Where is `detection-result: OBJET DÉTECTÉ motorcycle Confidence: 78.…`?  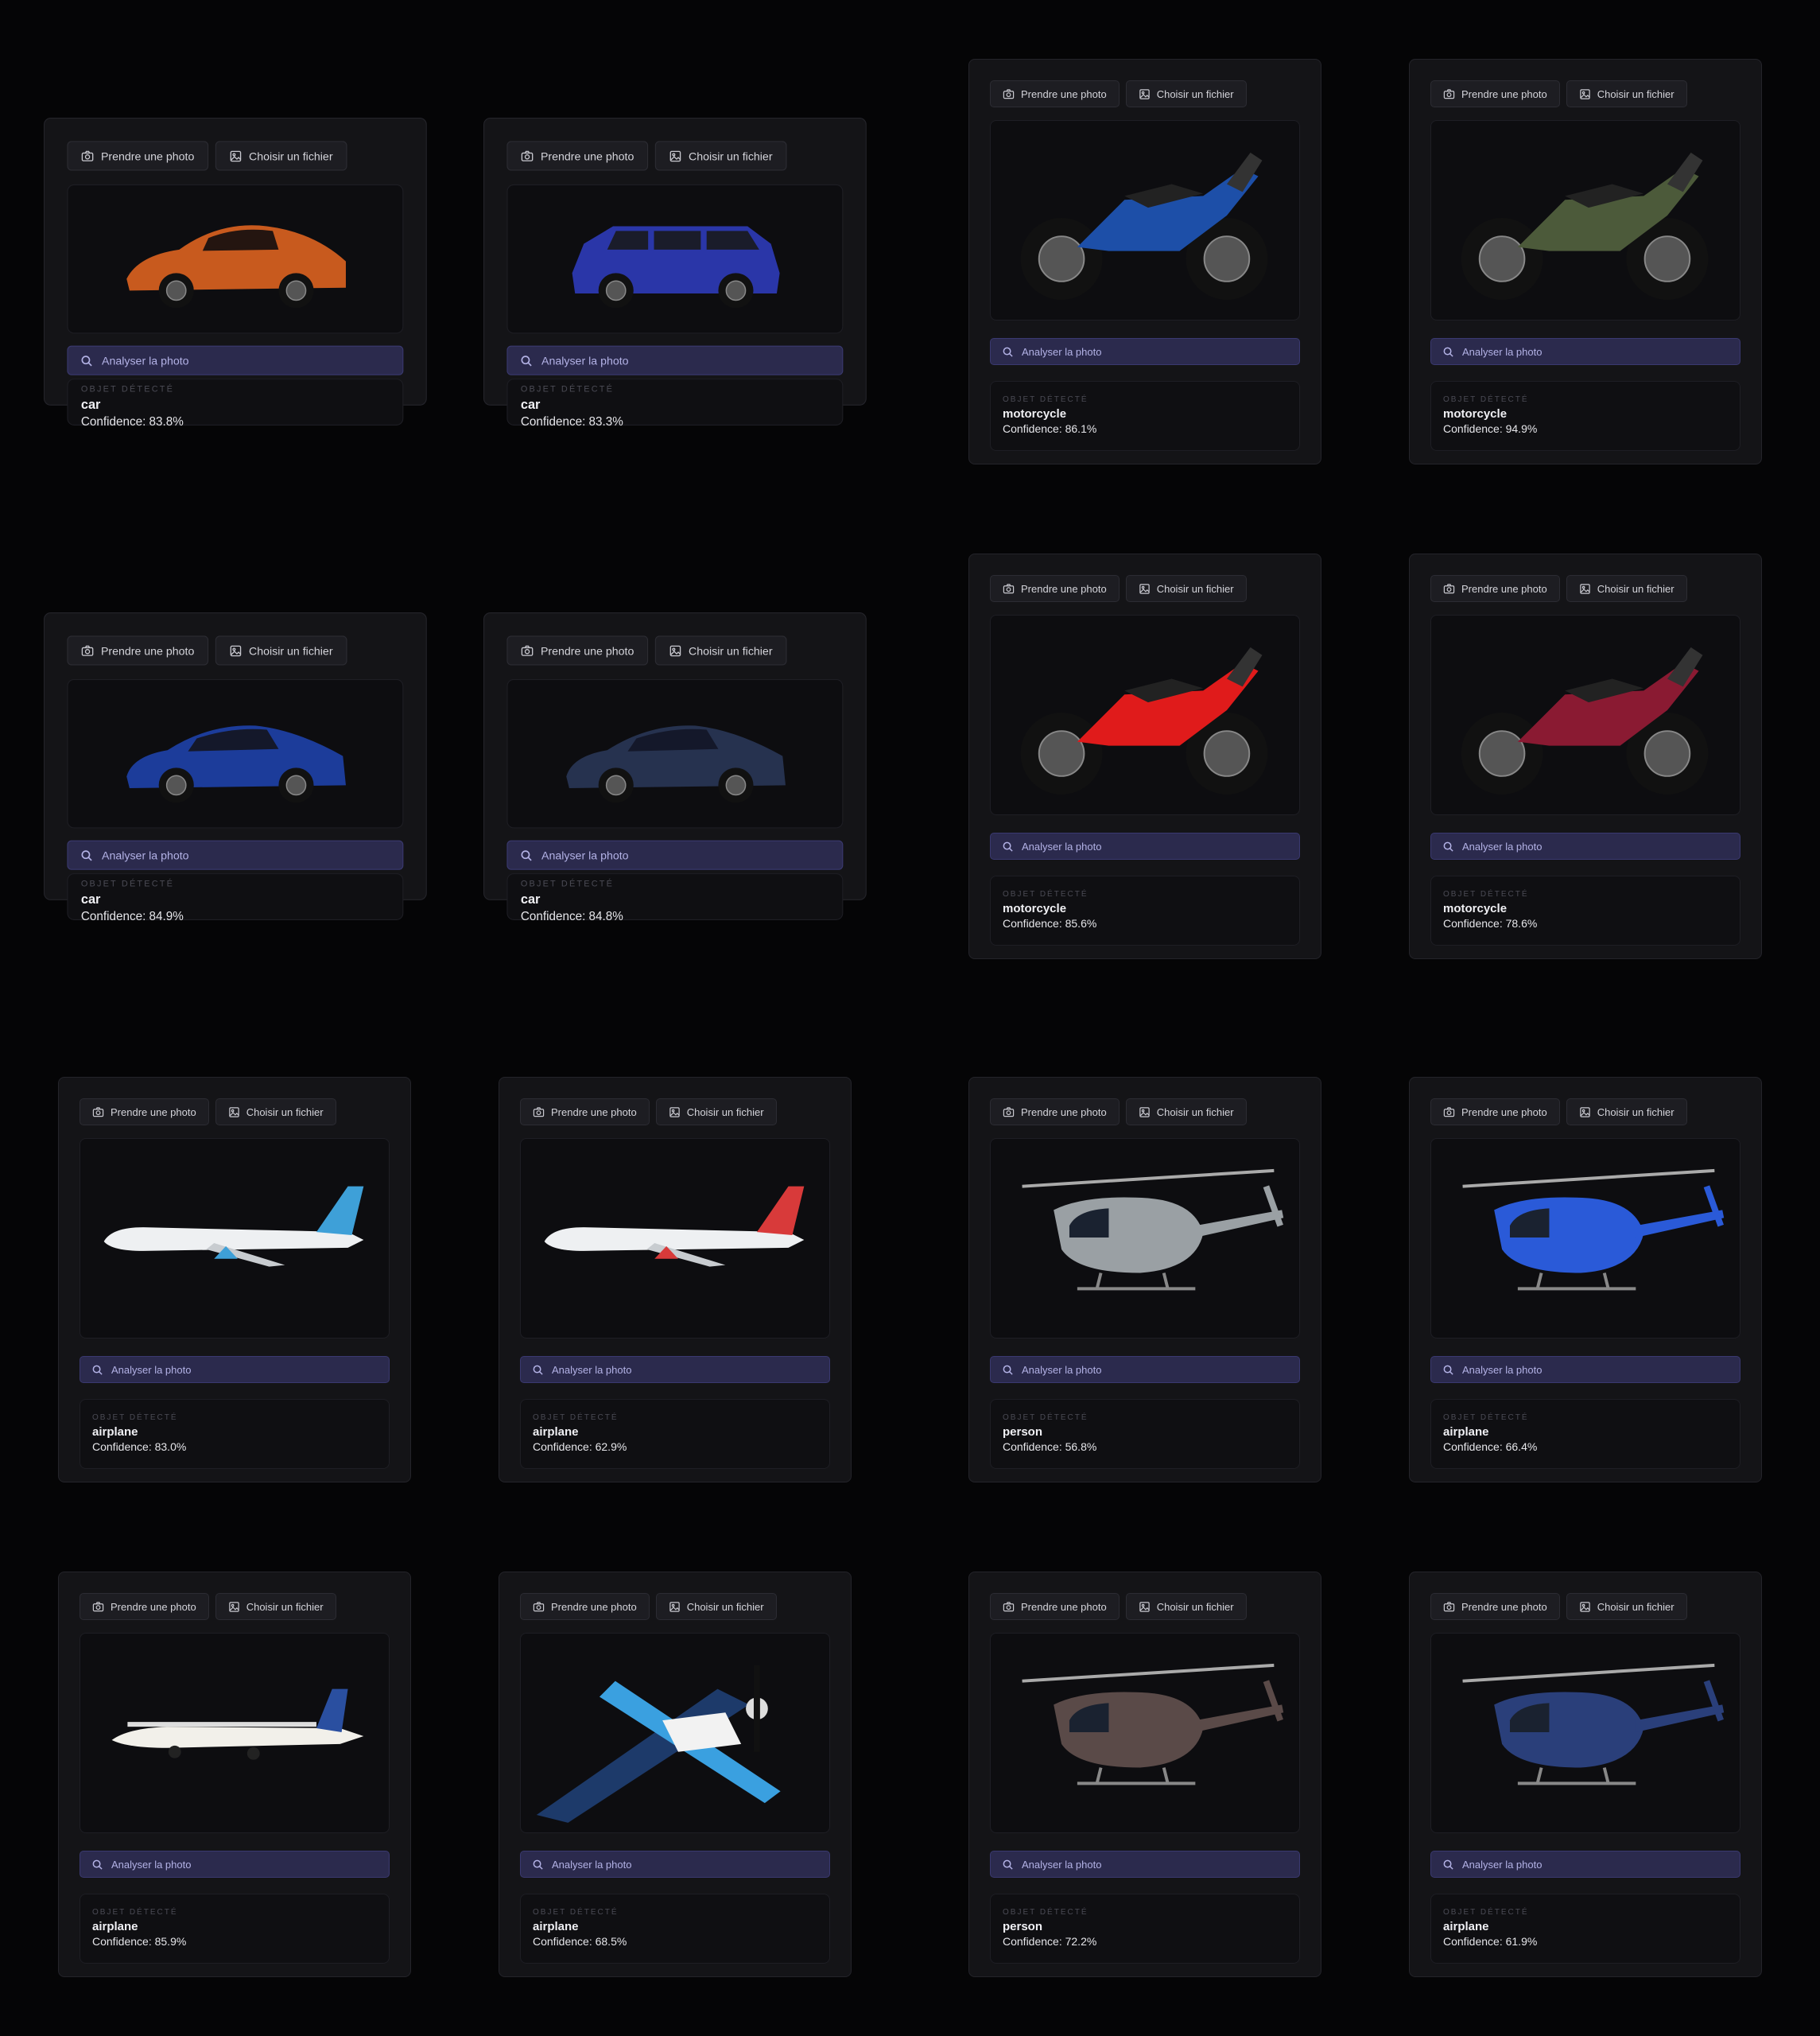 detection-result: OBJET DÉTECTÉ motorcycle Confidence: 78.… is located at coordinates (1585, 911).